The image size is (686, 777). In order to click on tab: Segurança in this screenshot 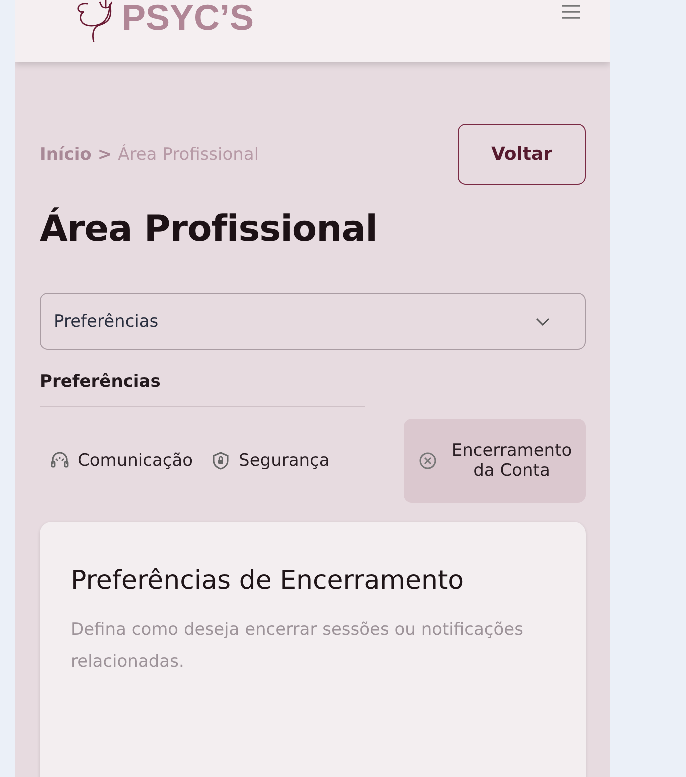, I will do `click(267, 461)`.